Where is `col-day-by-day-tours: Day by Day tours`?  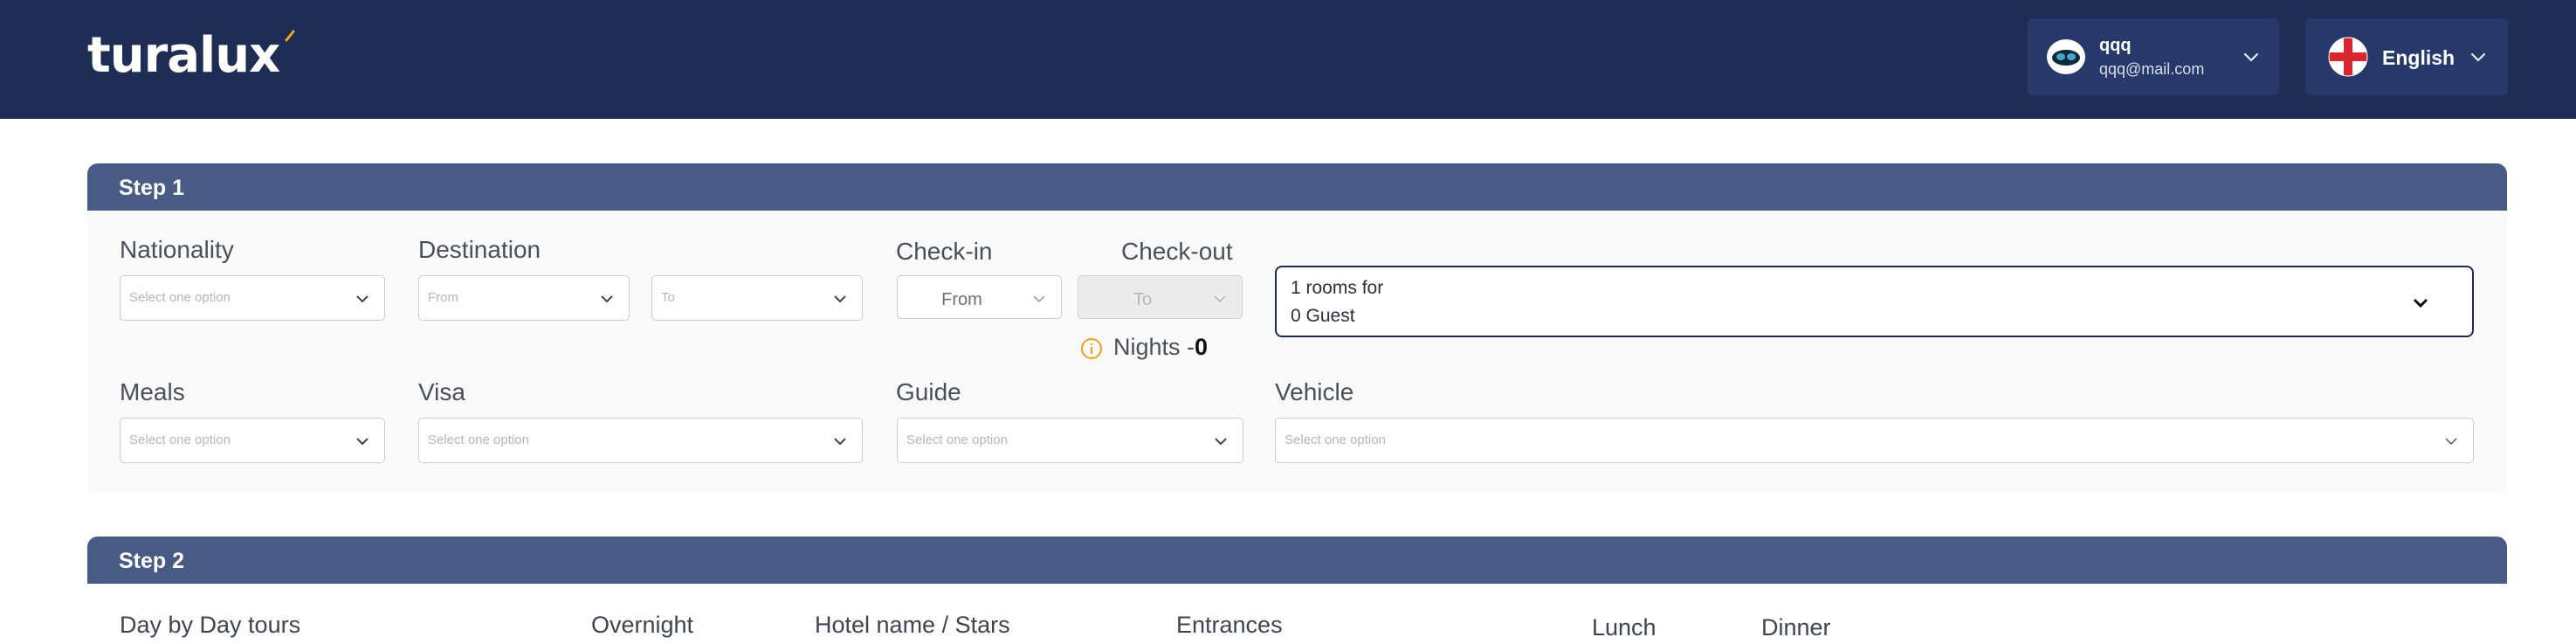
col-day-by-day-tours: Day by Day tours is located at coordinates (210, 625).